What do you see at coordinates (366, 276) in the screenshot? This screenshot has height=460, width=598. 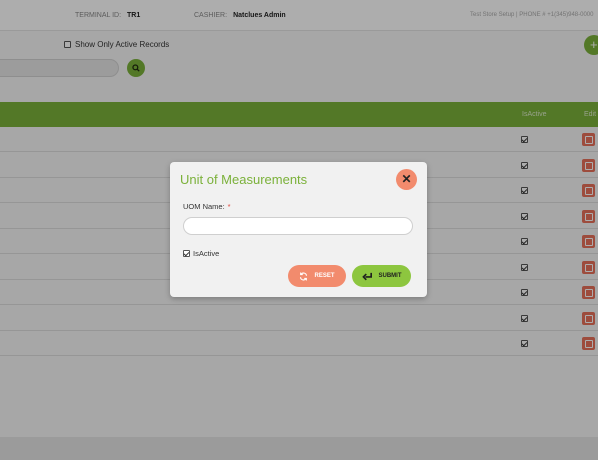 I see `enter-arrow-icon` at bounding box center [366, 276].